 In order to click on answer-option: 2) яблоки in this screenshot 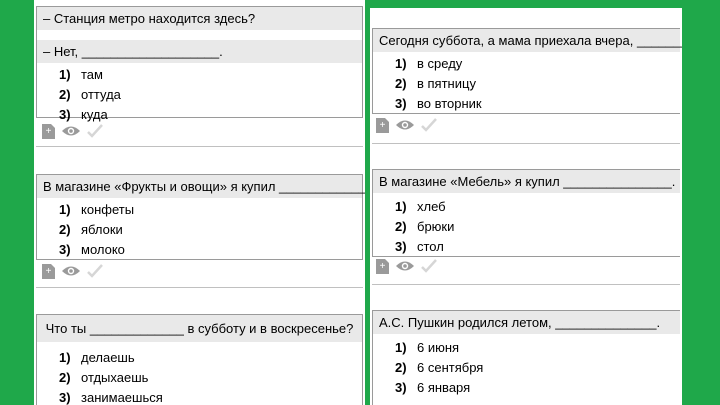, I will do `click(210, 230)`.